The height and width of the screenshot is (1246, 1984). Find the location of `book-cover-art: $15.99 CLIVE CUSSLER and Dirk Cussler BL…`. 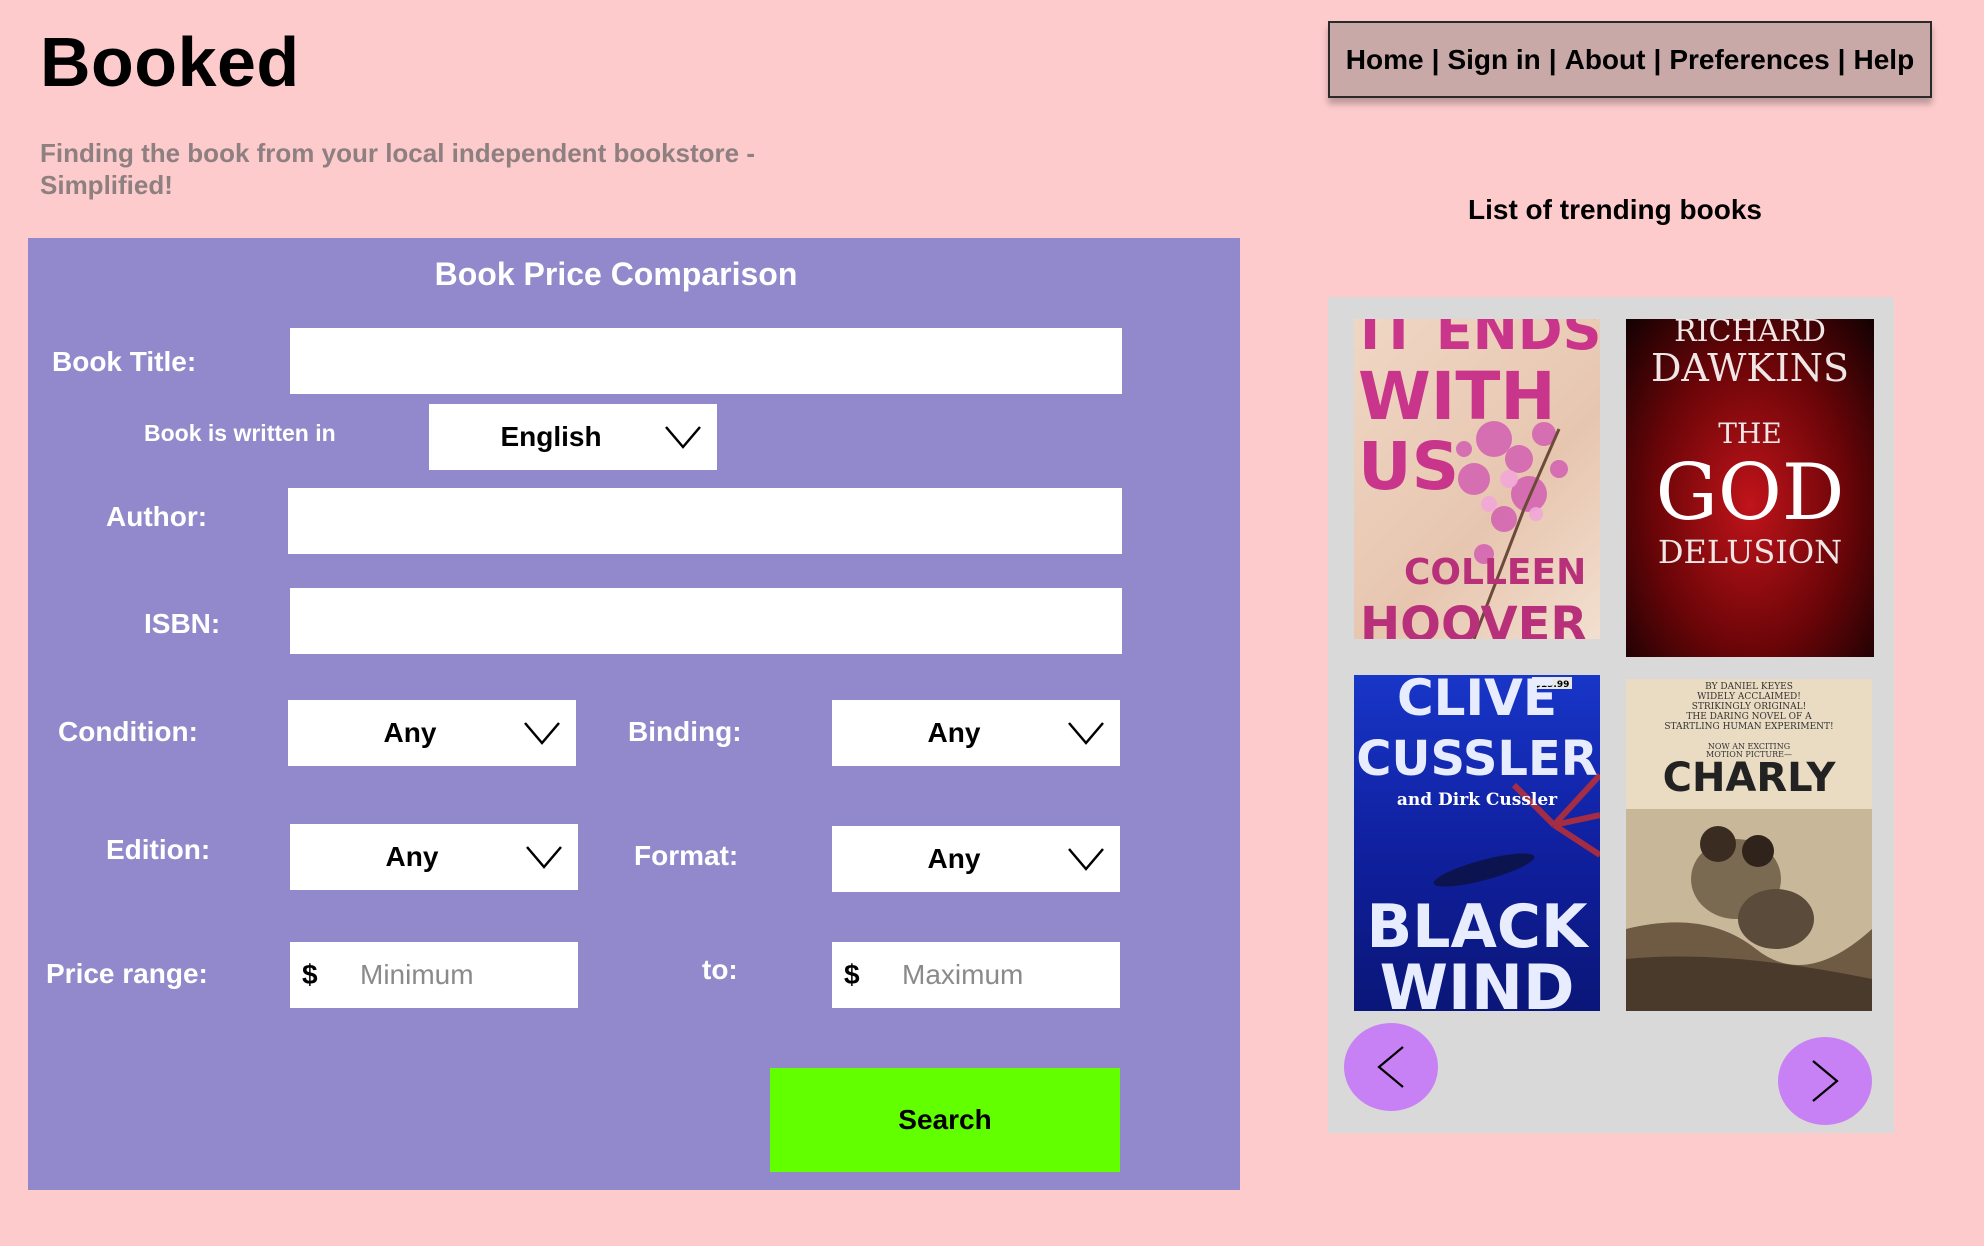

book-cover-art: $15.99 CLIVE CUSSLER and Dirk Cussler BL… is located at coordinates (1478, 843).